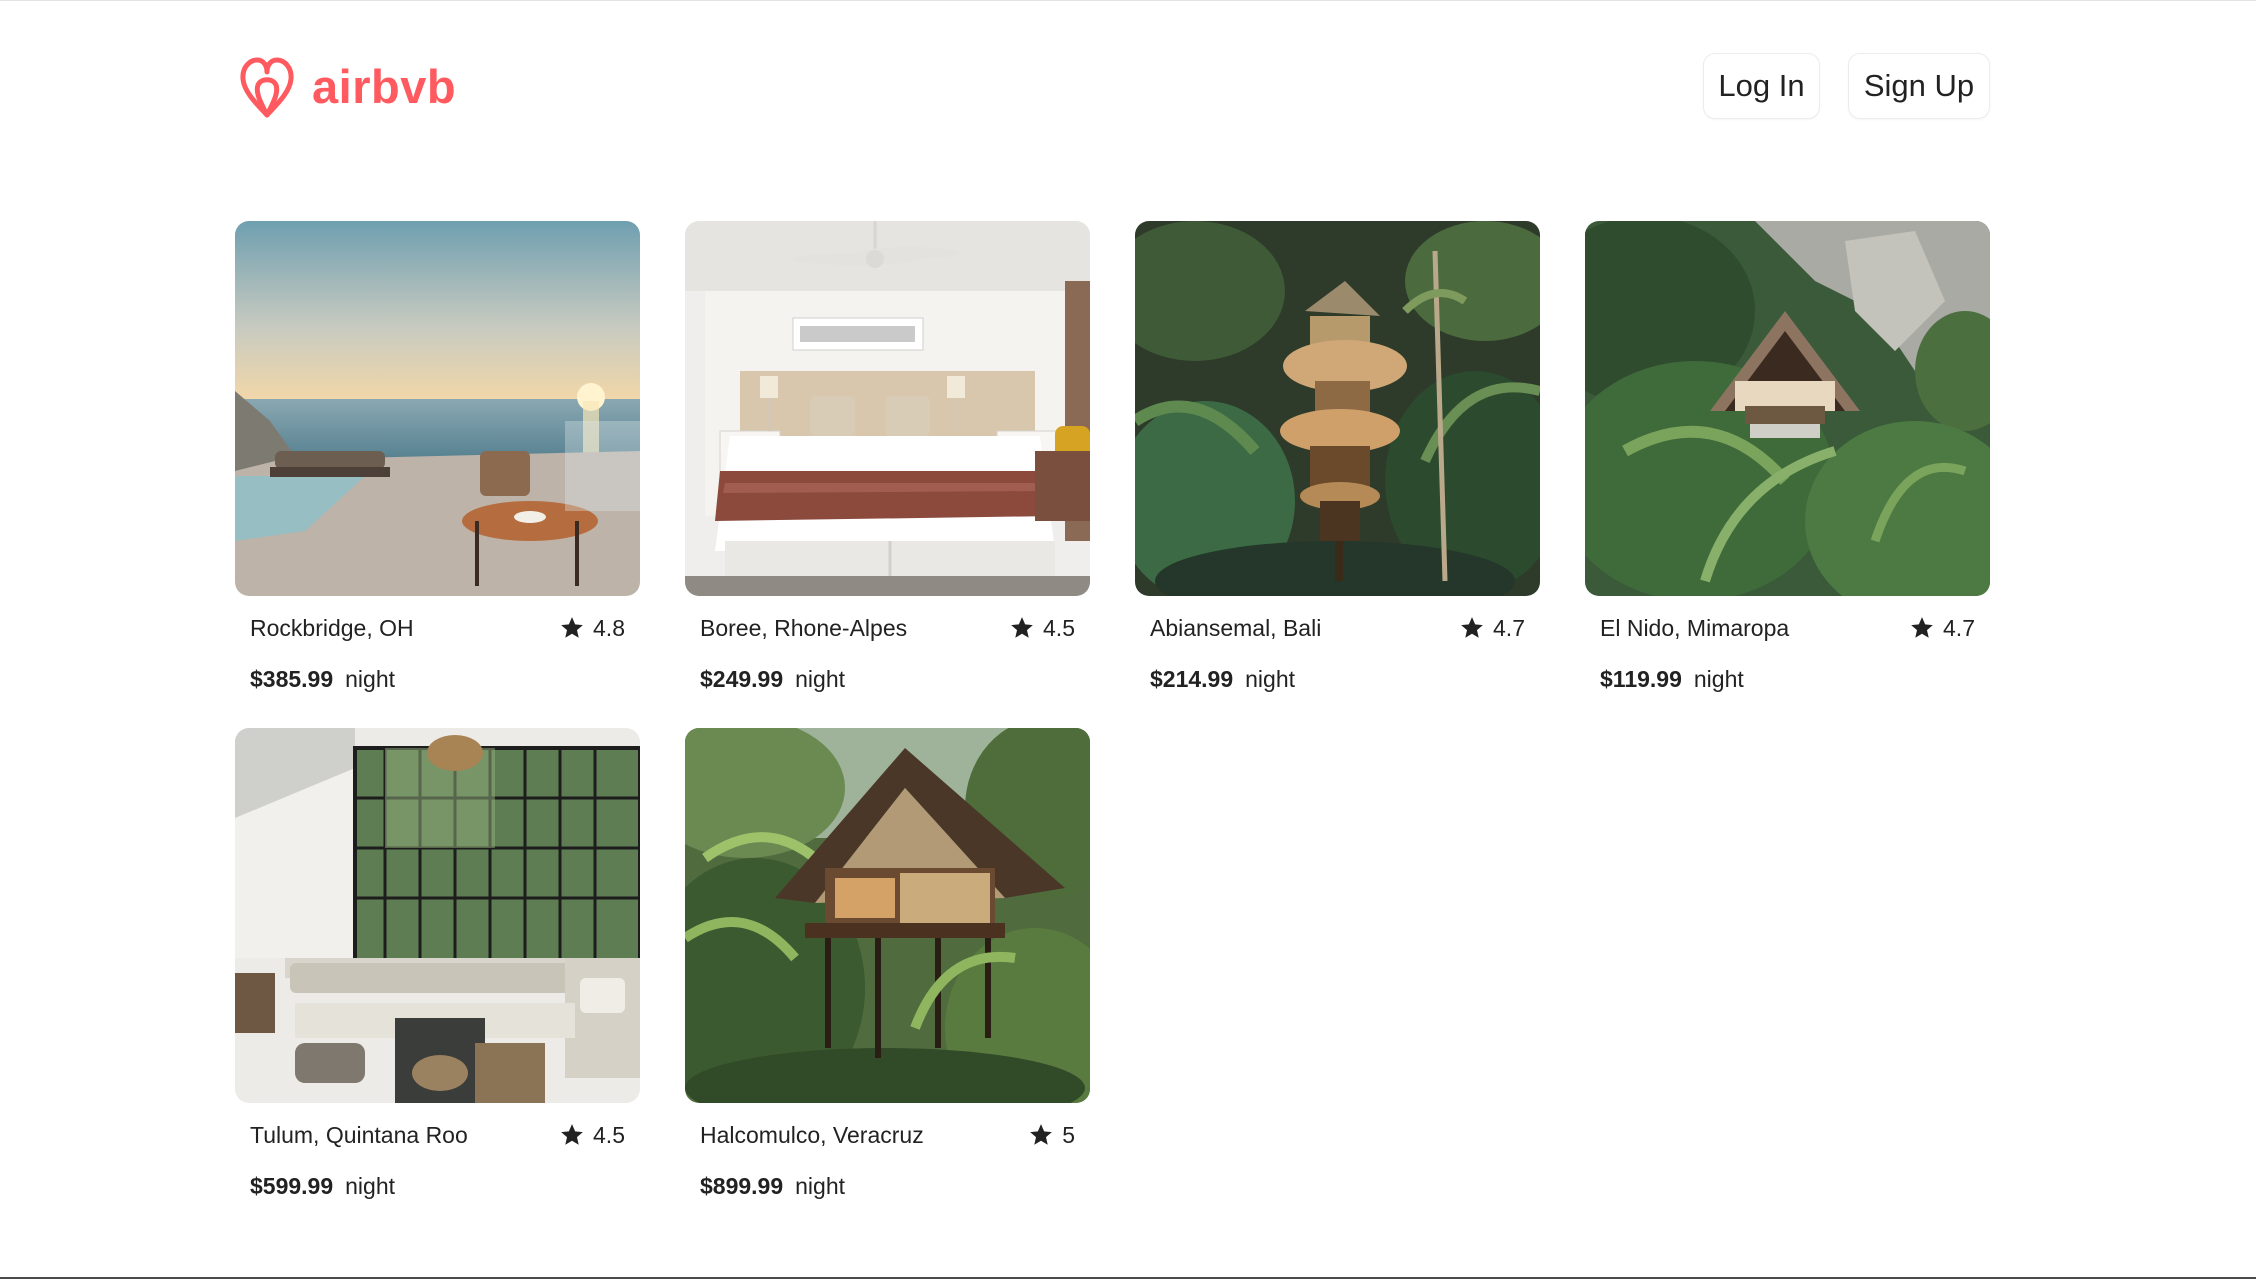 The width and height of the screenshot is (2256, 1279). What do you see at coordinates (359, 1134) in the screenshot?
I see `listing-location: Tulum, Quintana Roo` at bounding box center [359, 1134].